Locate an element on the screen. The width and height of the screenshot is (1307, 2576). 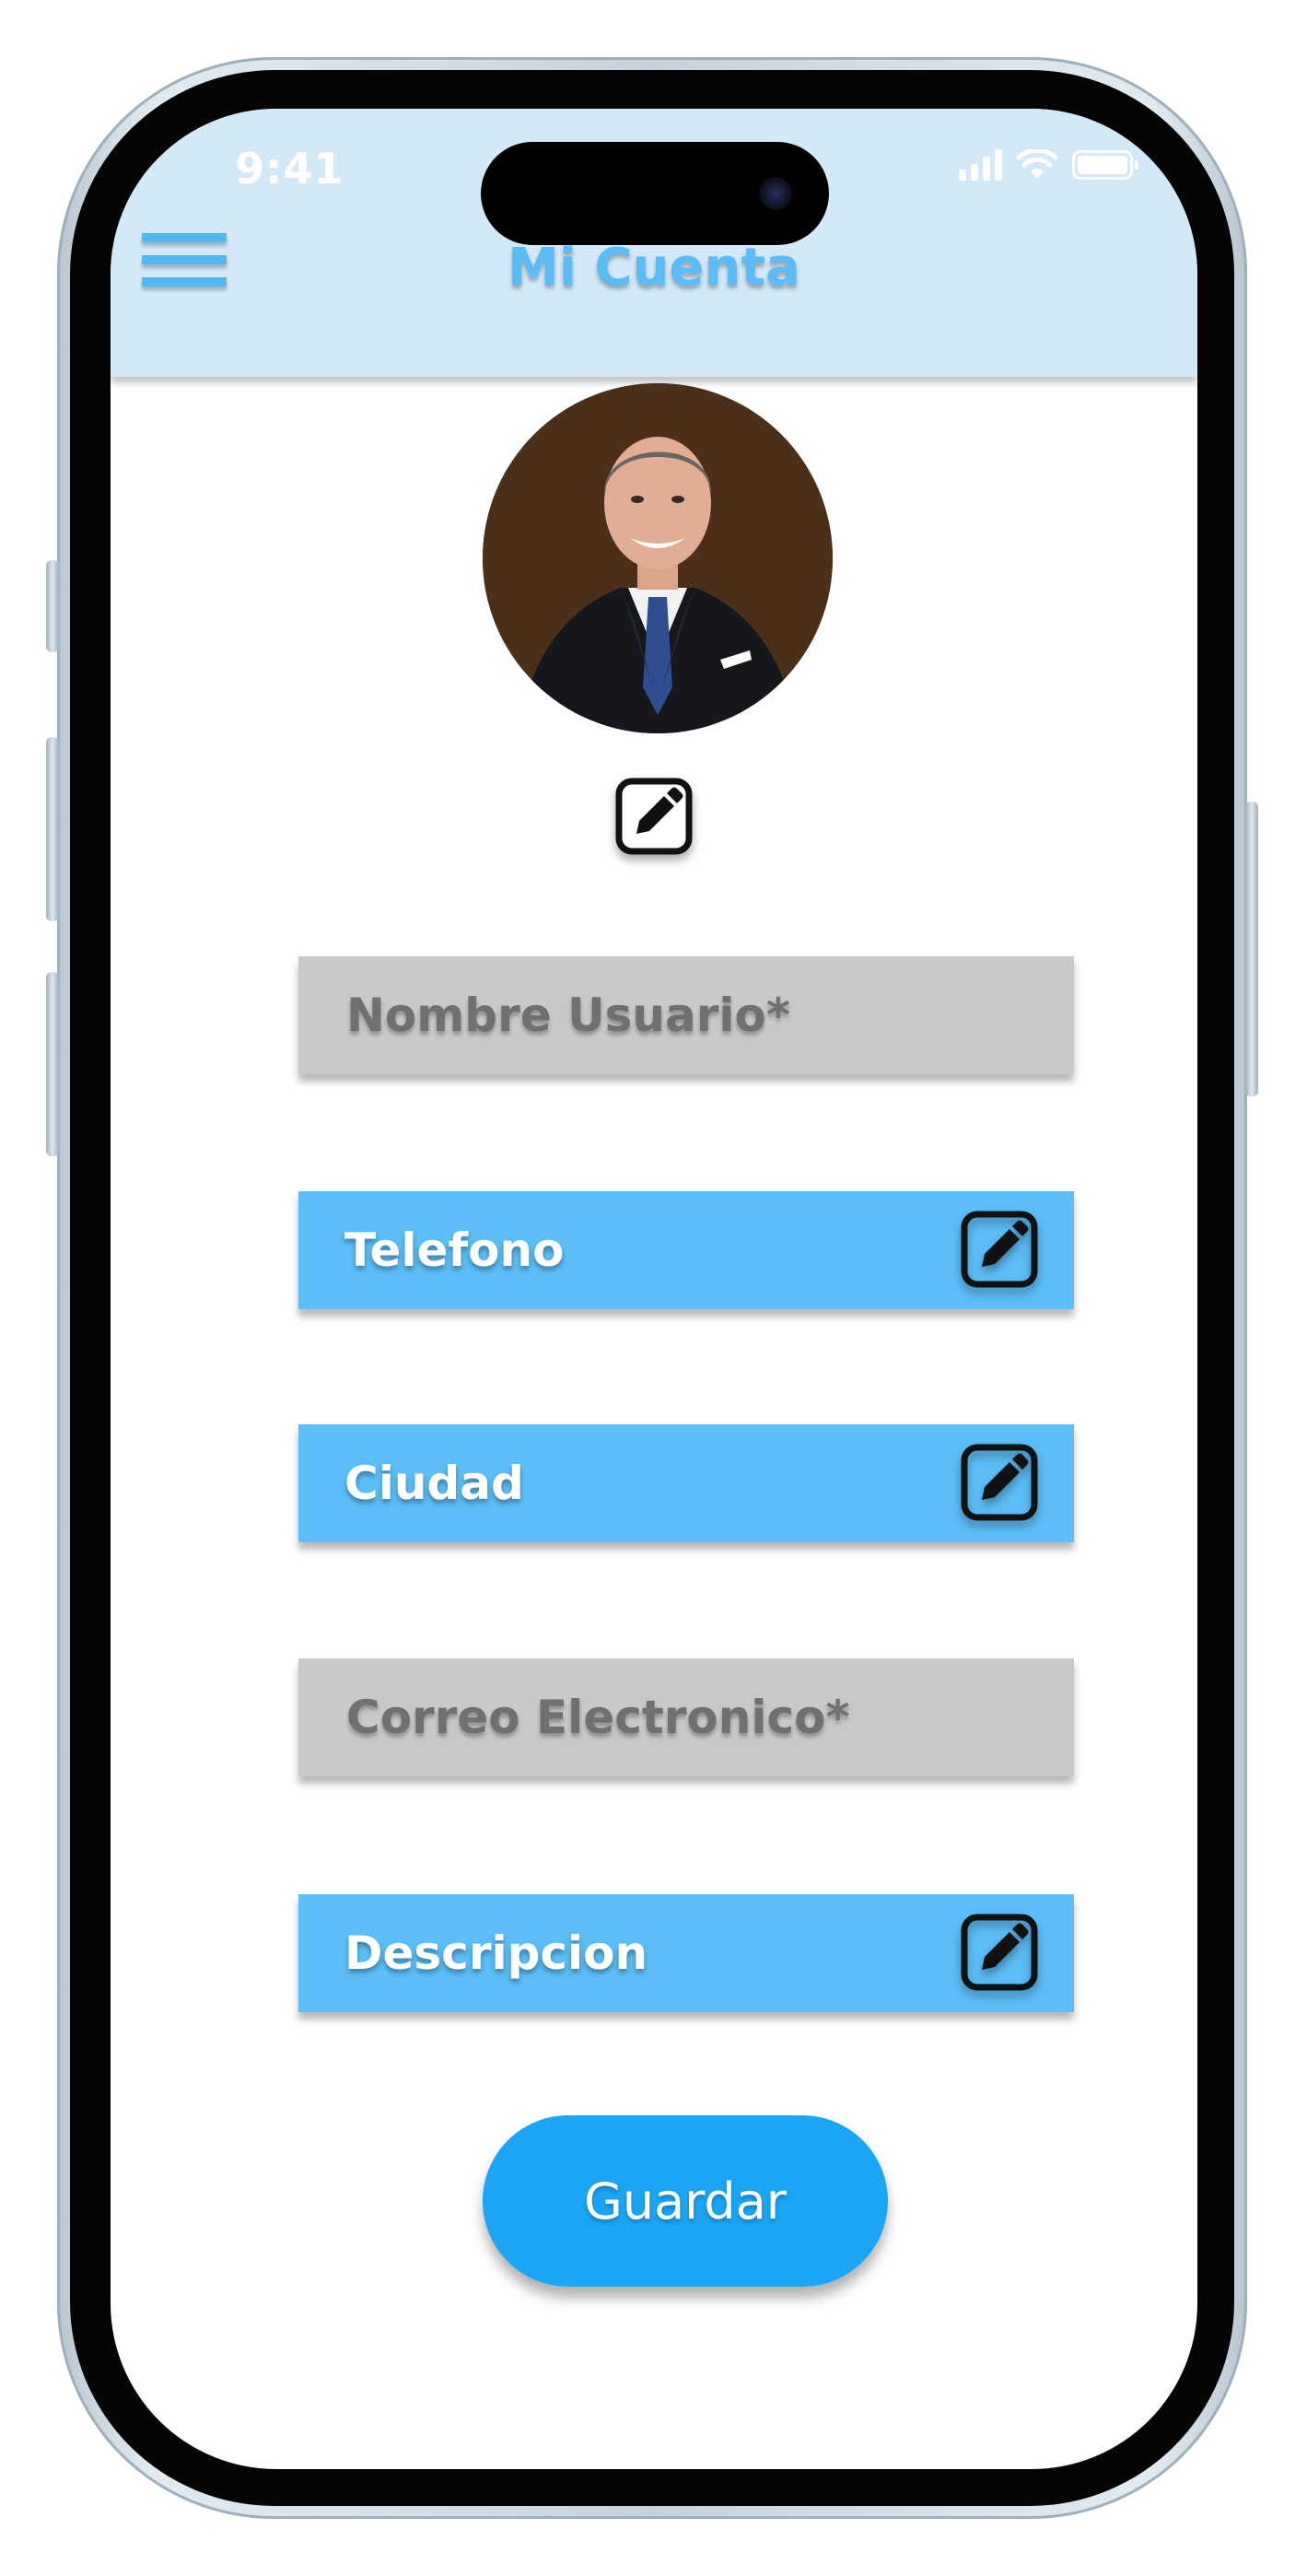
city-label: Ciudad is located at coordinates (434, 1483).